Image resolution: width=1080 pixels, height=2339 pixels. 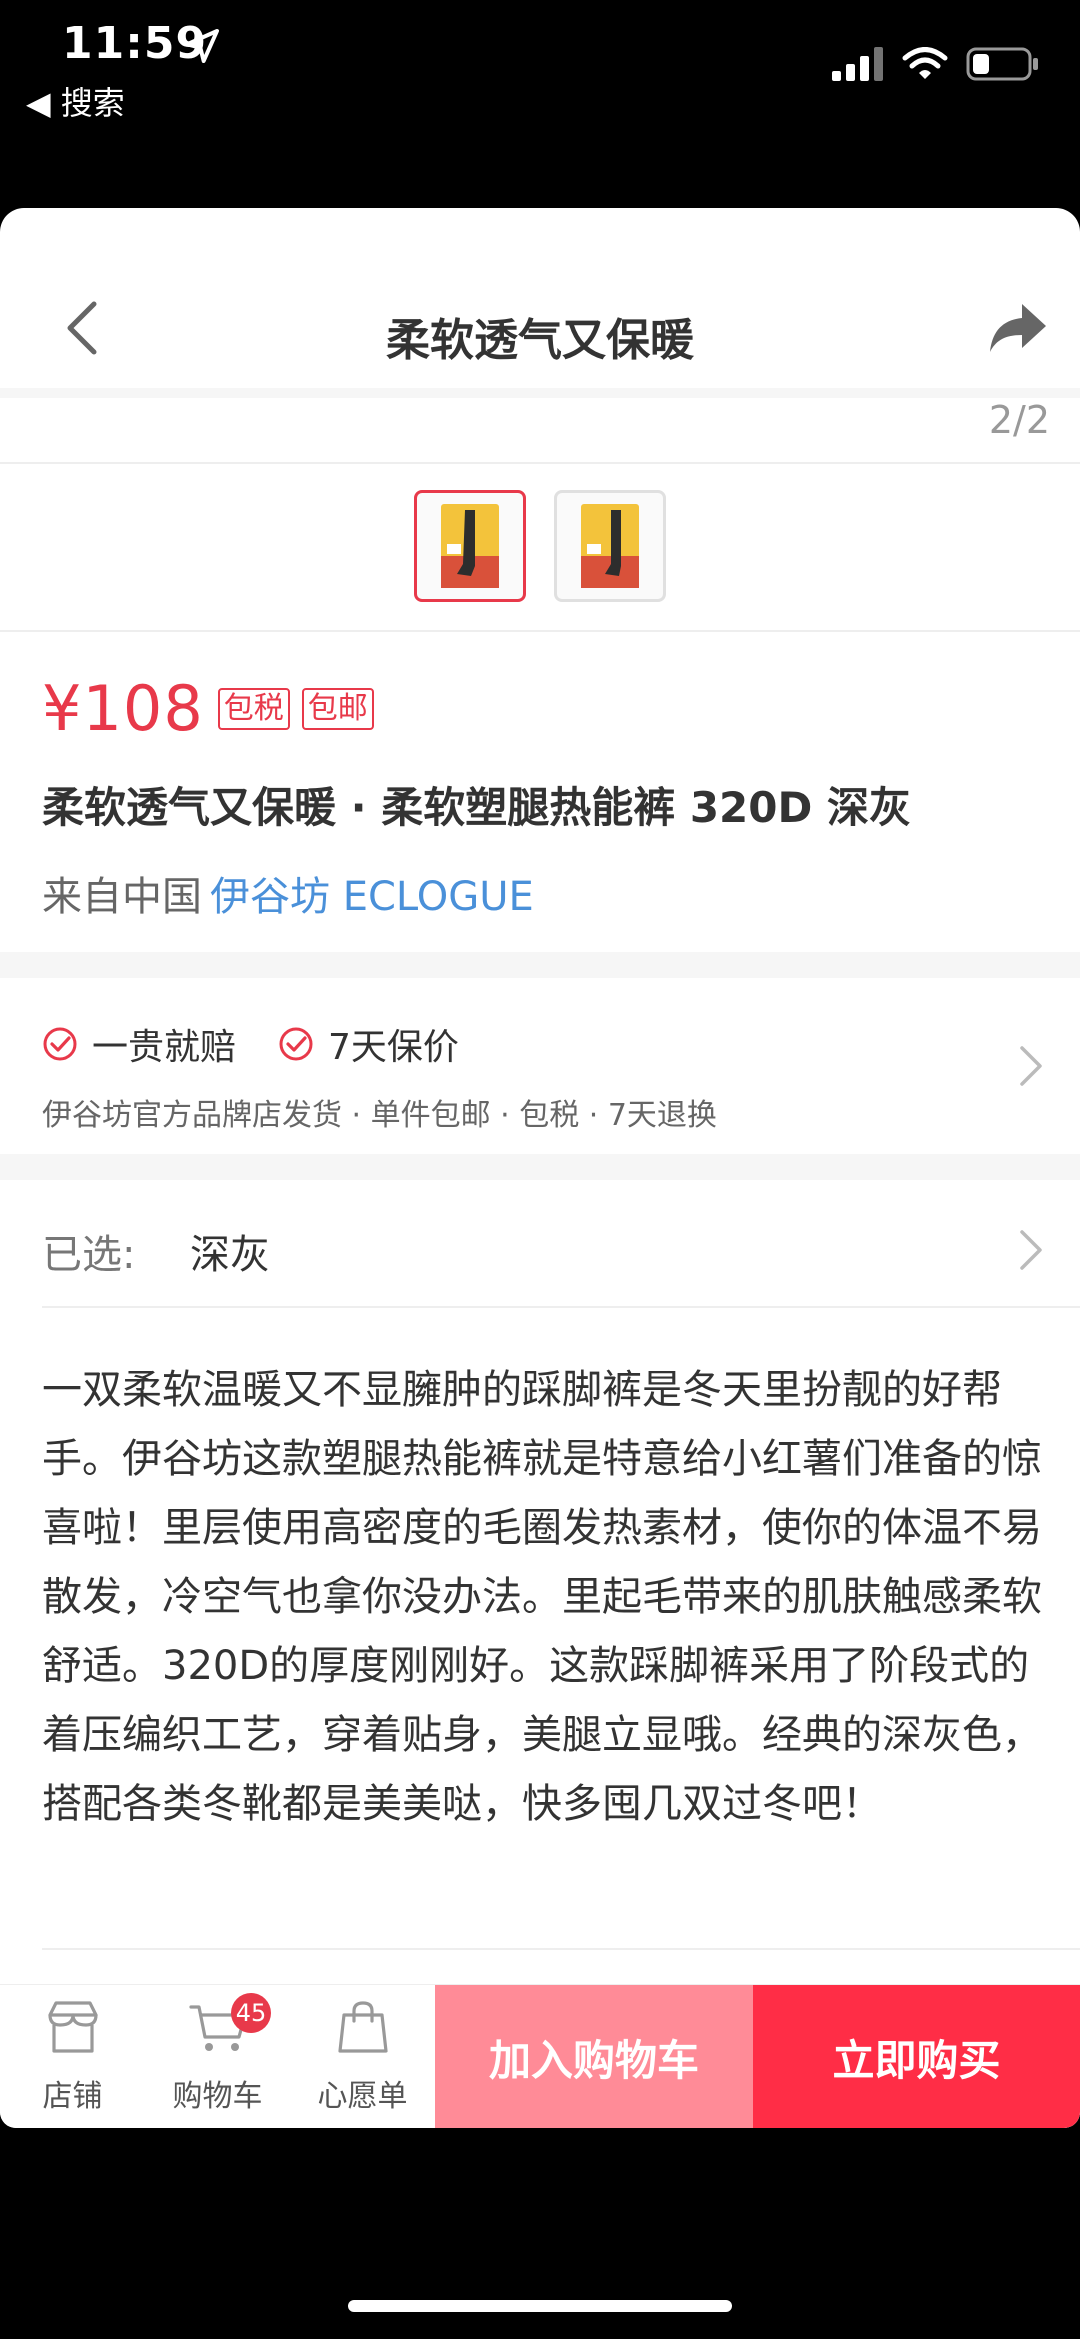 What do you see at coordinates (164, 1047) in the screenshot?
I see `guarantee-label: 一贵就赔` at bounding box center [164, 1047].